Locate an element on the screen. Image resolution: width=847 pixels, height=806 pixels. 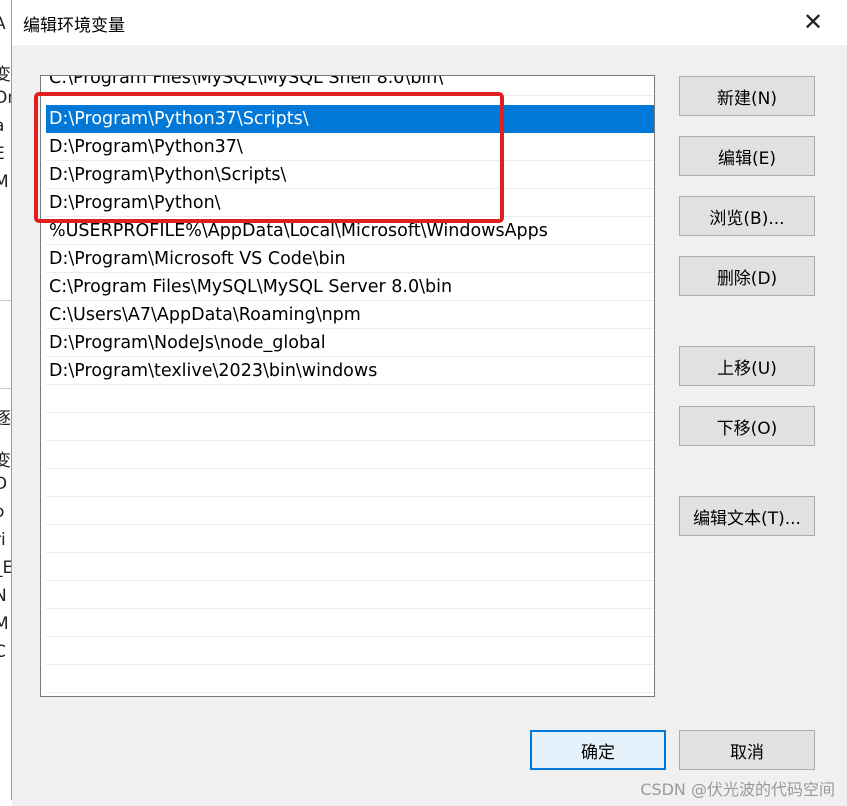
ok-button: 确定 is located at coordinates (598, 750).